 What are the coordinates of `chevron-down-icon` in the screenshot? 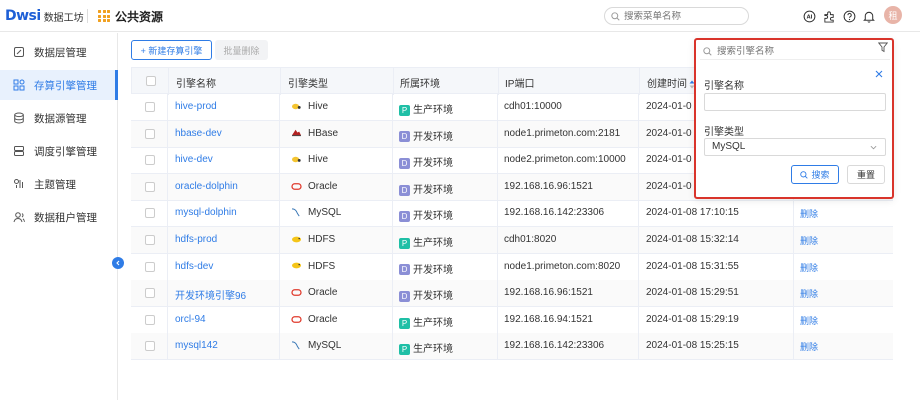 It's located at (873, 148).